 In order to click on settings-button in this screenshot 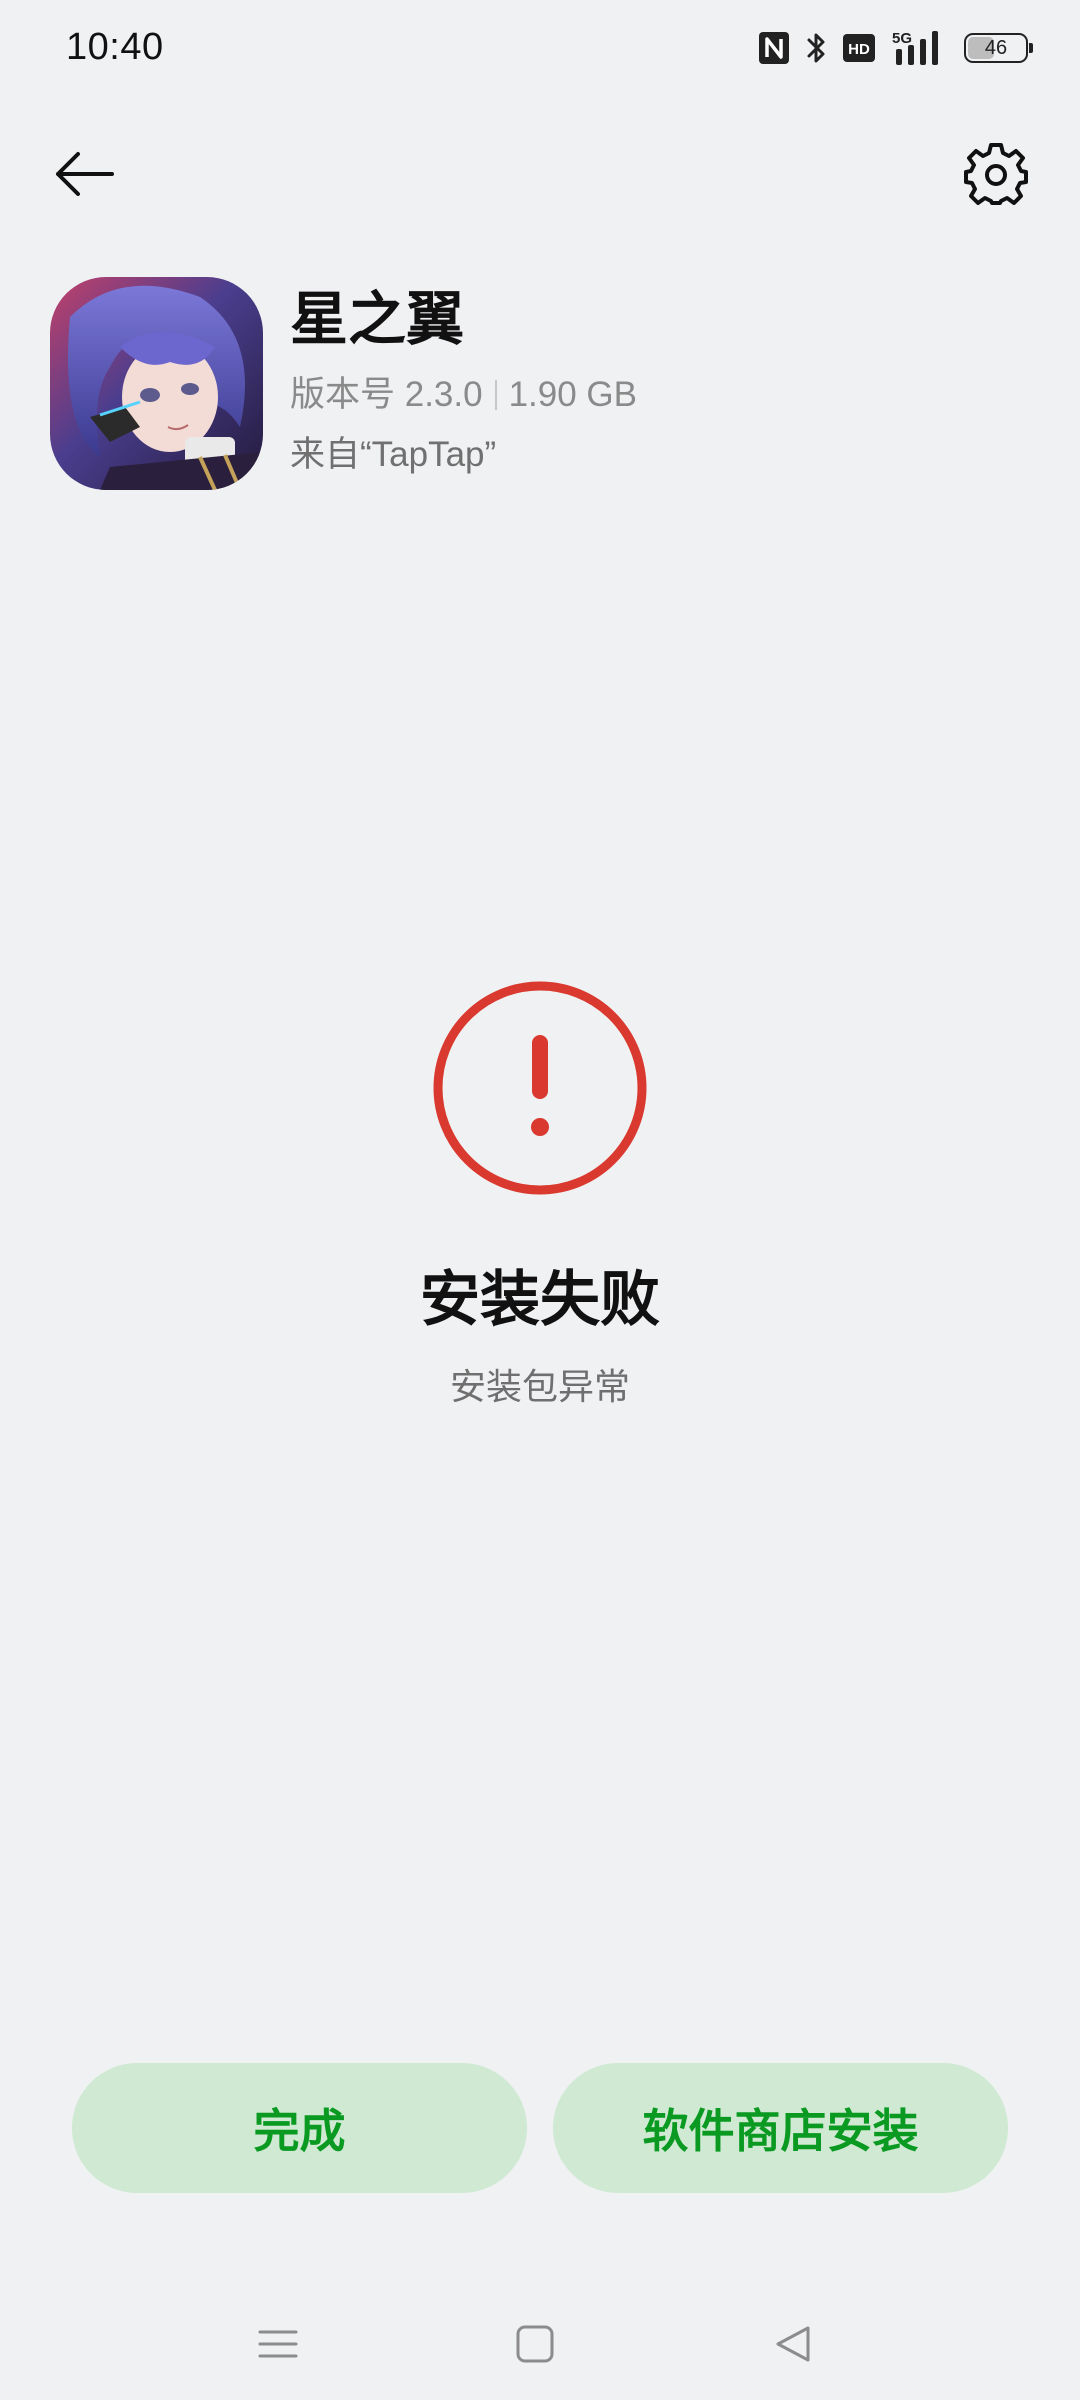, I will do `click(996, 174)`.